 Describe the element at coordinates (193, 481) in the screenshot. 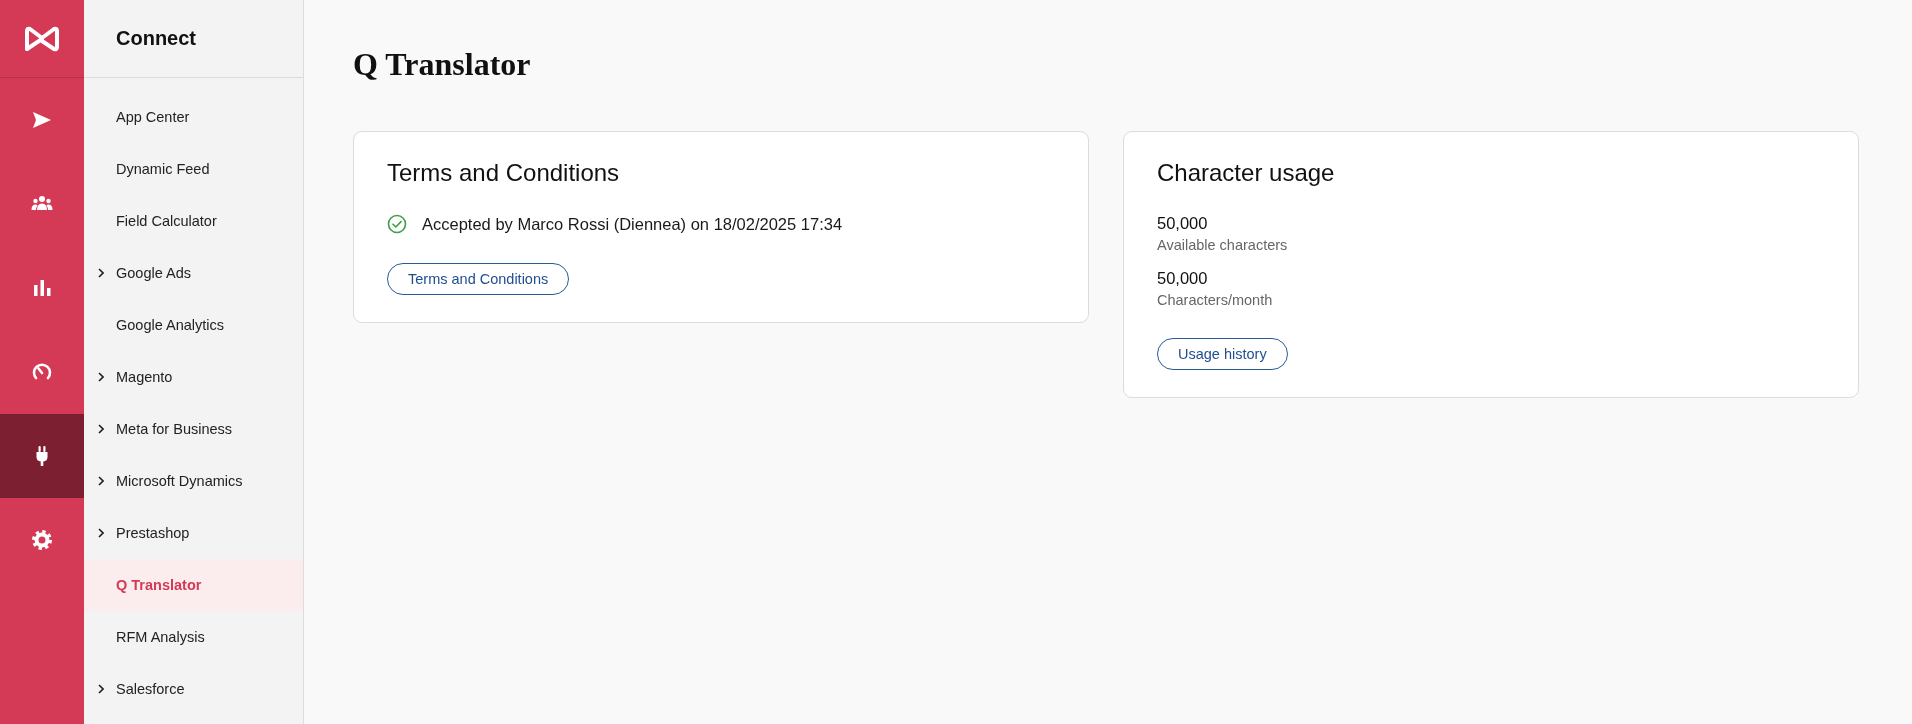

I see `sidebar-item: Microsoft Dynamics` at that location.